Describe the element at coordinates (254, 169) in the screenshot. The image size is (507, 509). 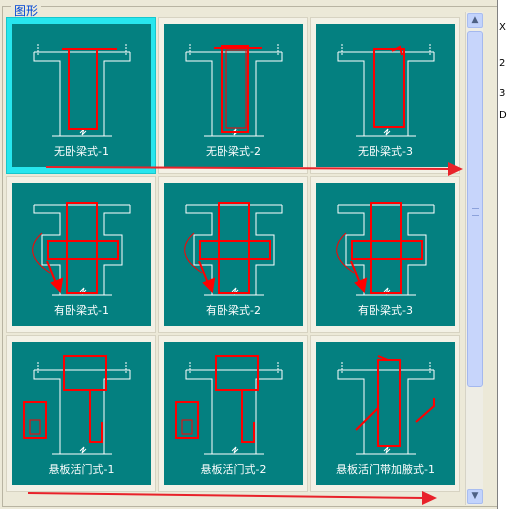
I see `annotation-arrow-top` at that location.